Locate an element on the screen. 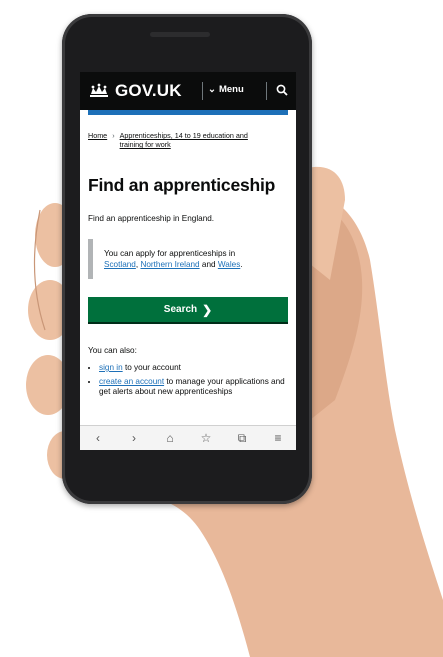 Image resolution: width=443 pixels, height=657 pixels. tabs-icon: ⧉ is located at coordinates (242, 438).